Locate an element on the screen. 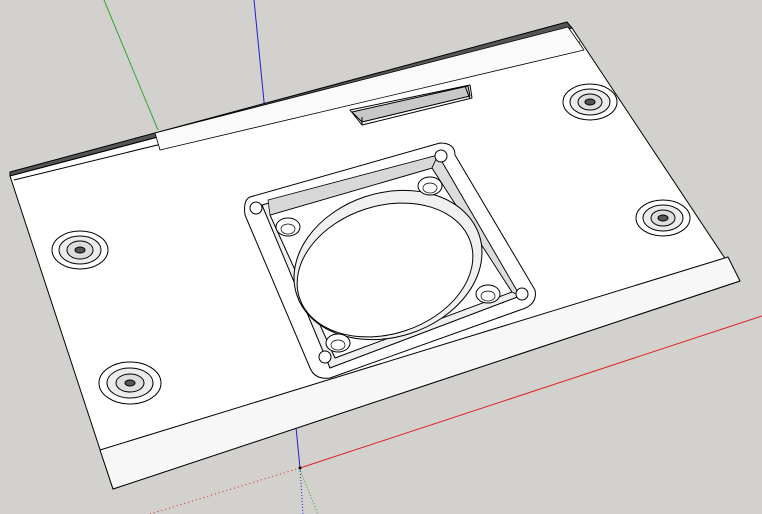 The width and height of the screenshot is (762, 514). blue-axis-dotted is located at coordinates (301, 490).